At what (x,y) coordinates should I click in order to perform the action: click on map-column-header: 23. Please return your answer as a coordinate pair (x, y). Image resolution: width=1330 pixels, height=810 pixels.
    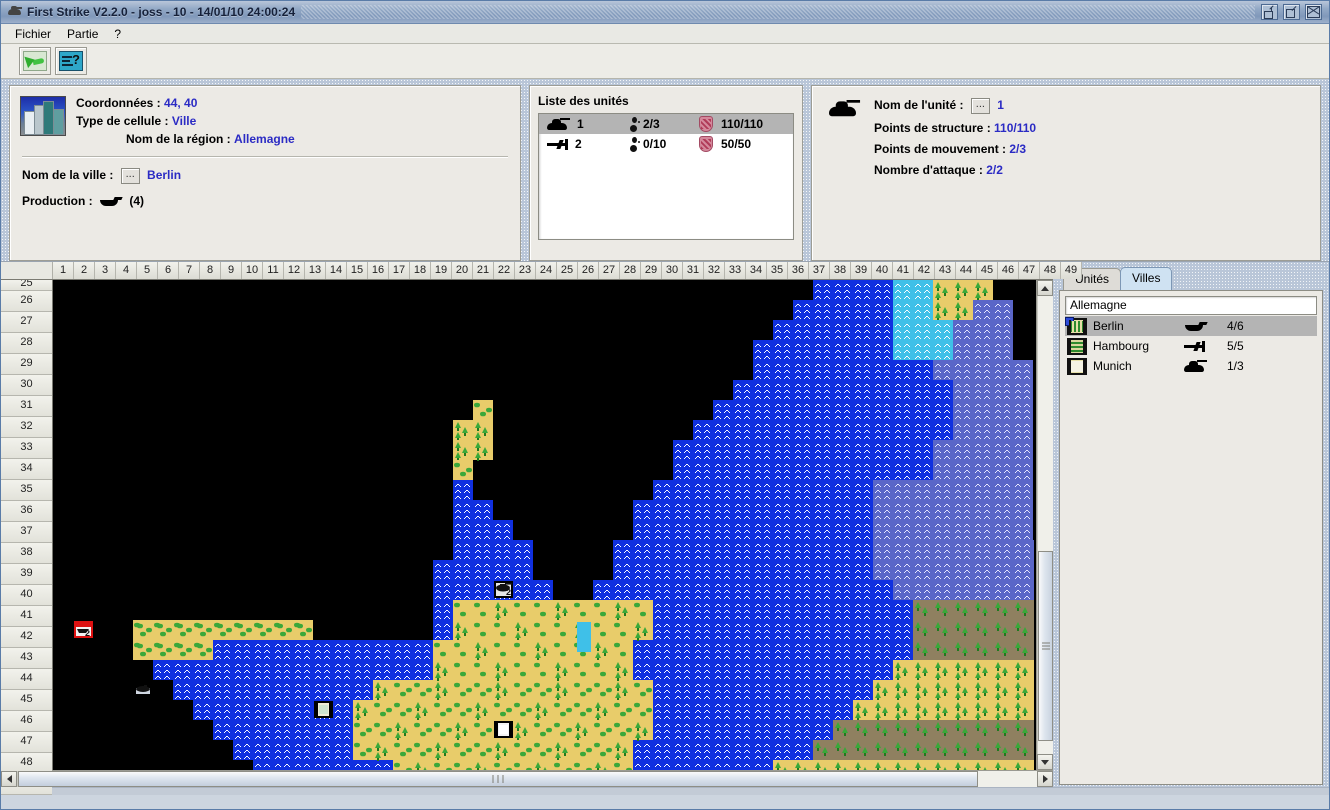
    Looking at the image, I should click on (525, 270).